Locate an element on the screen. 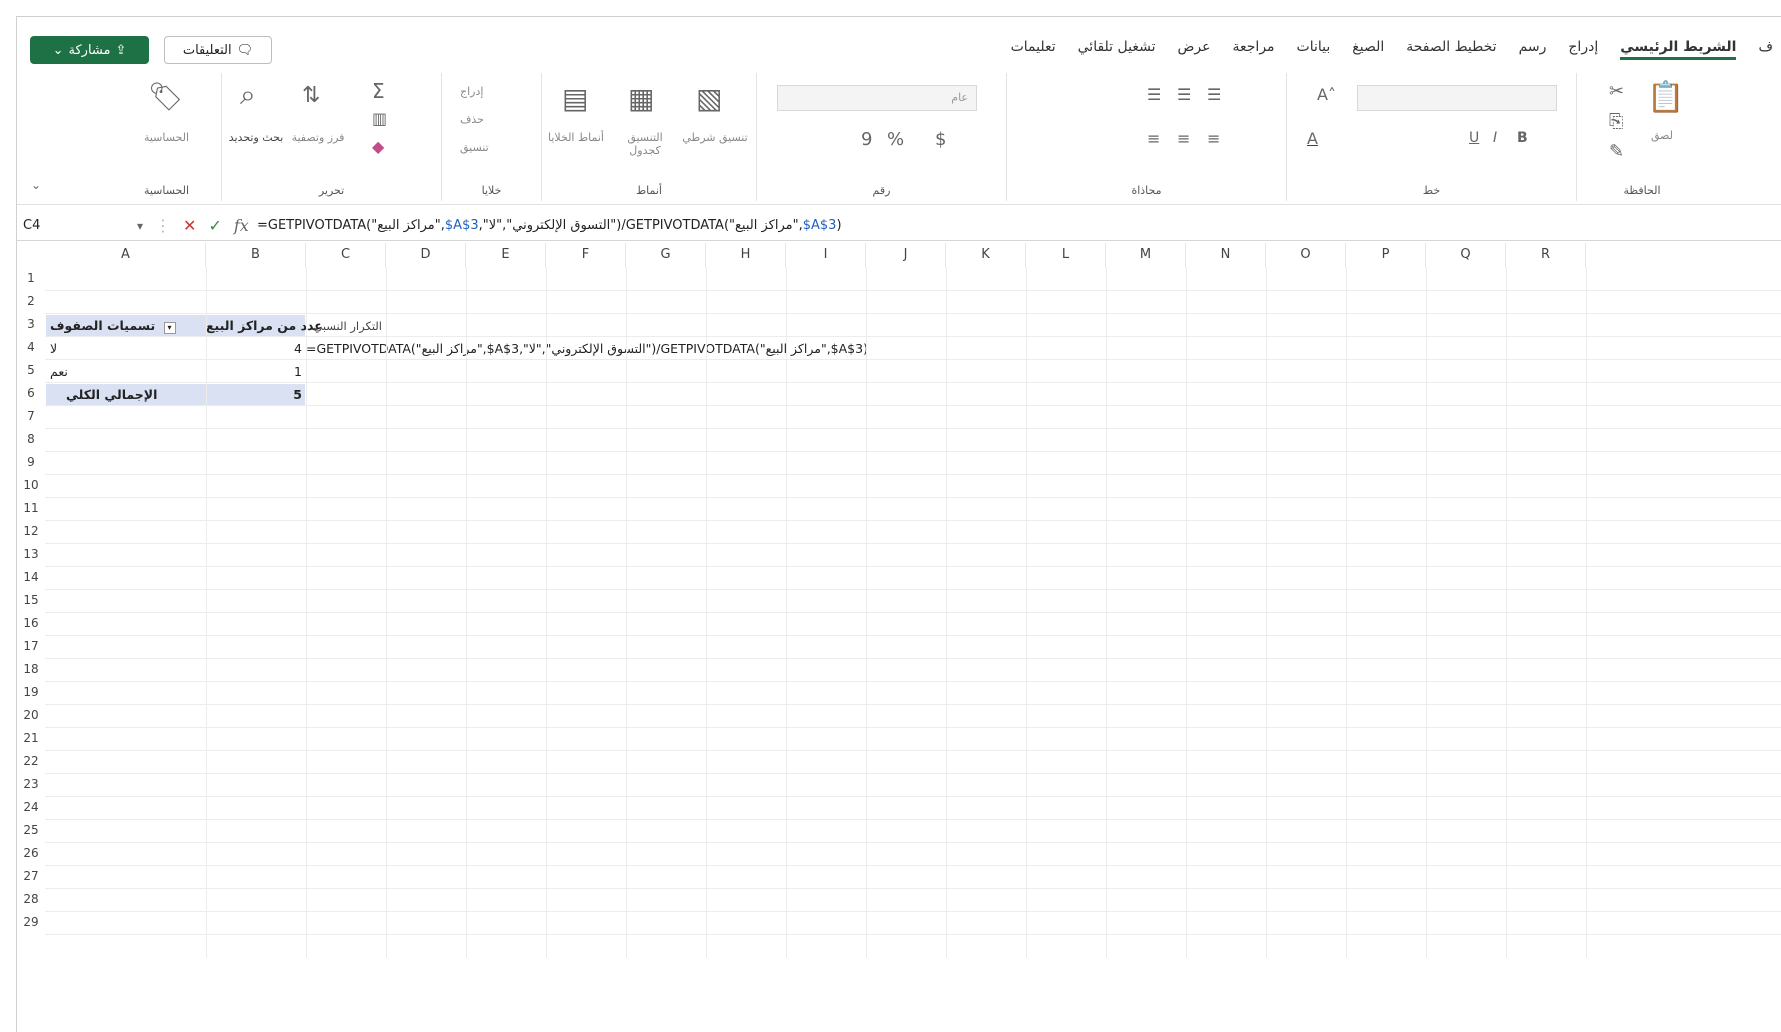 Image resolution: width=1781 pixels, height=1032 pixels. format-cells-button: تنسيق is located at coordinates (474, 147).